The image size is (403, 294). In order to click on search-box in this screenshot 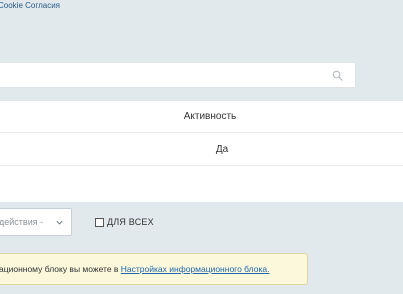, I will do `click(178, 75)`.